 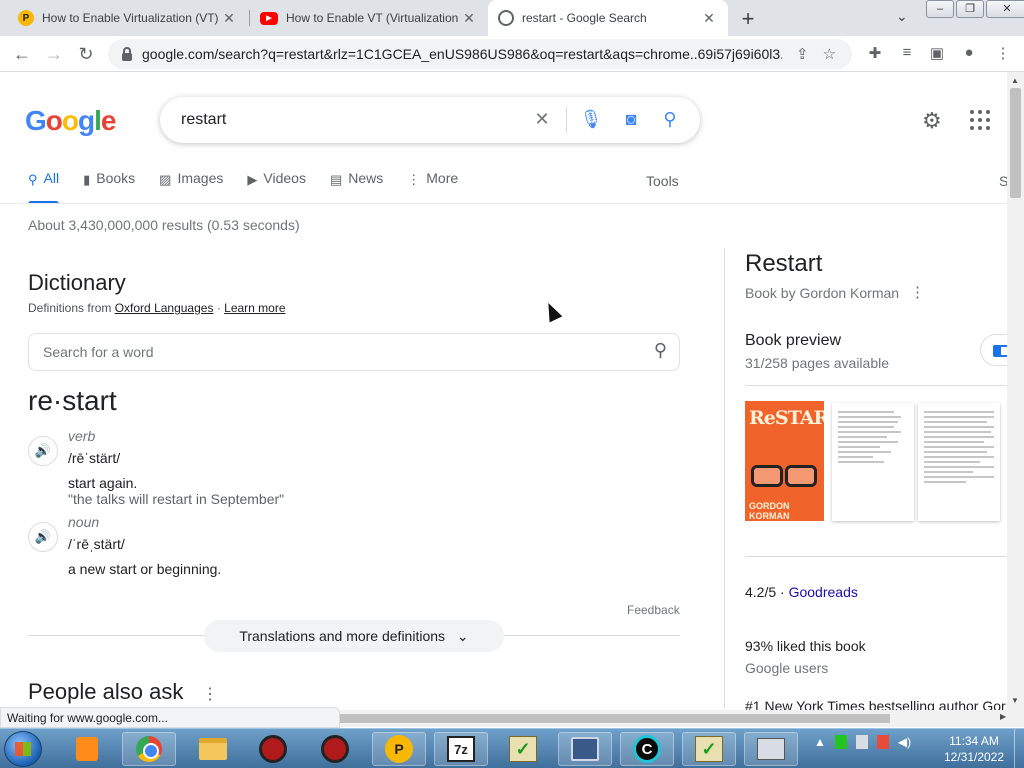 I want to click on network-icon, so click(x=861, y=742).